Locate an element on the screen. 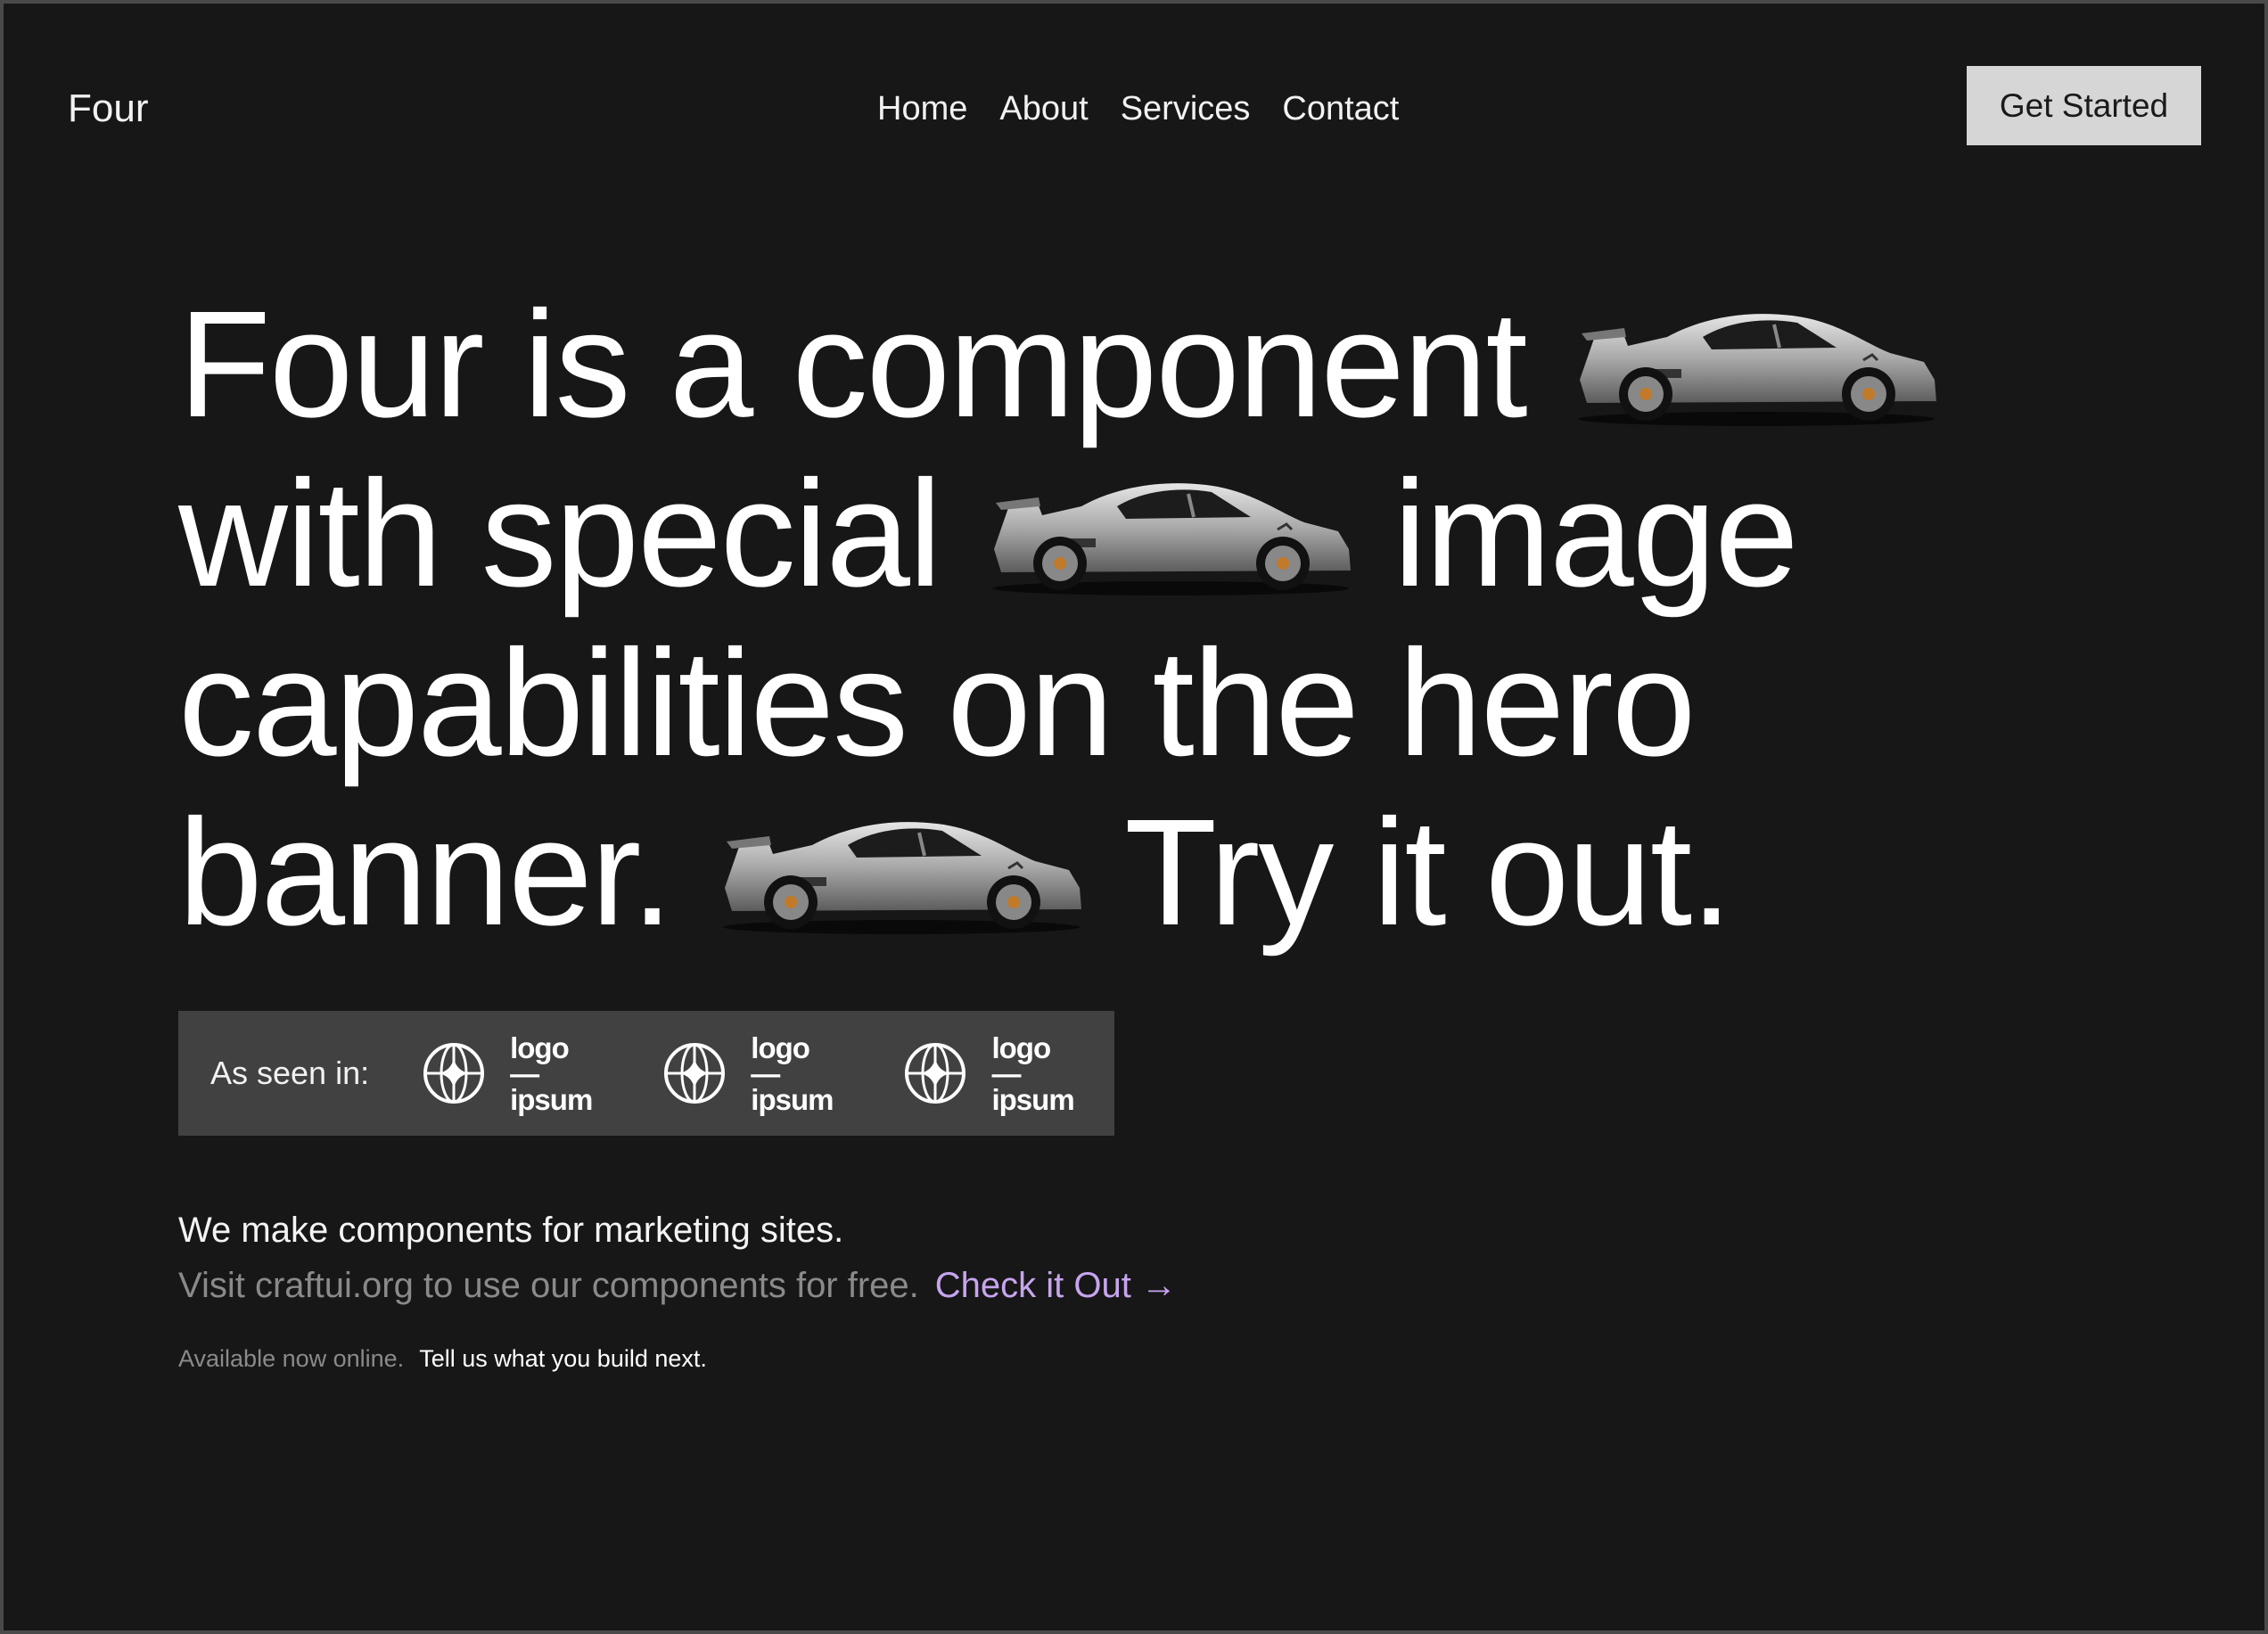 The height and width of the screenshot is (1634, 2268). hero-line-4: banner. Try it out. is located at coordinates (1114, 872).